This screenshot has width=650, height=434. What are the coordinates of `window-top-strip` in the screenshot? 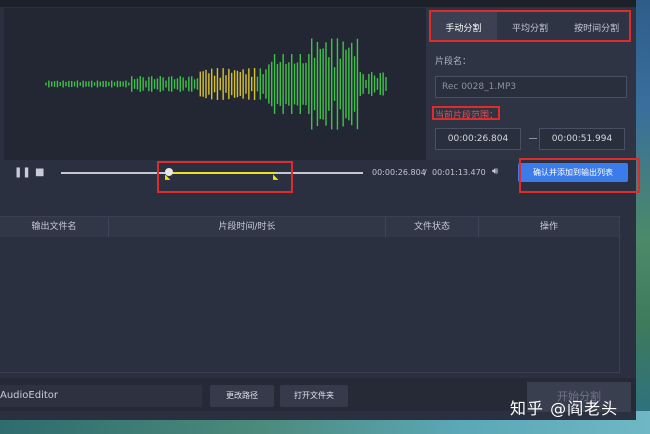 It's located at (318, 3).